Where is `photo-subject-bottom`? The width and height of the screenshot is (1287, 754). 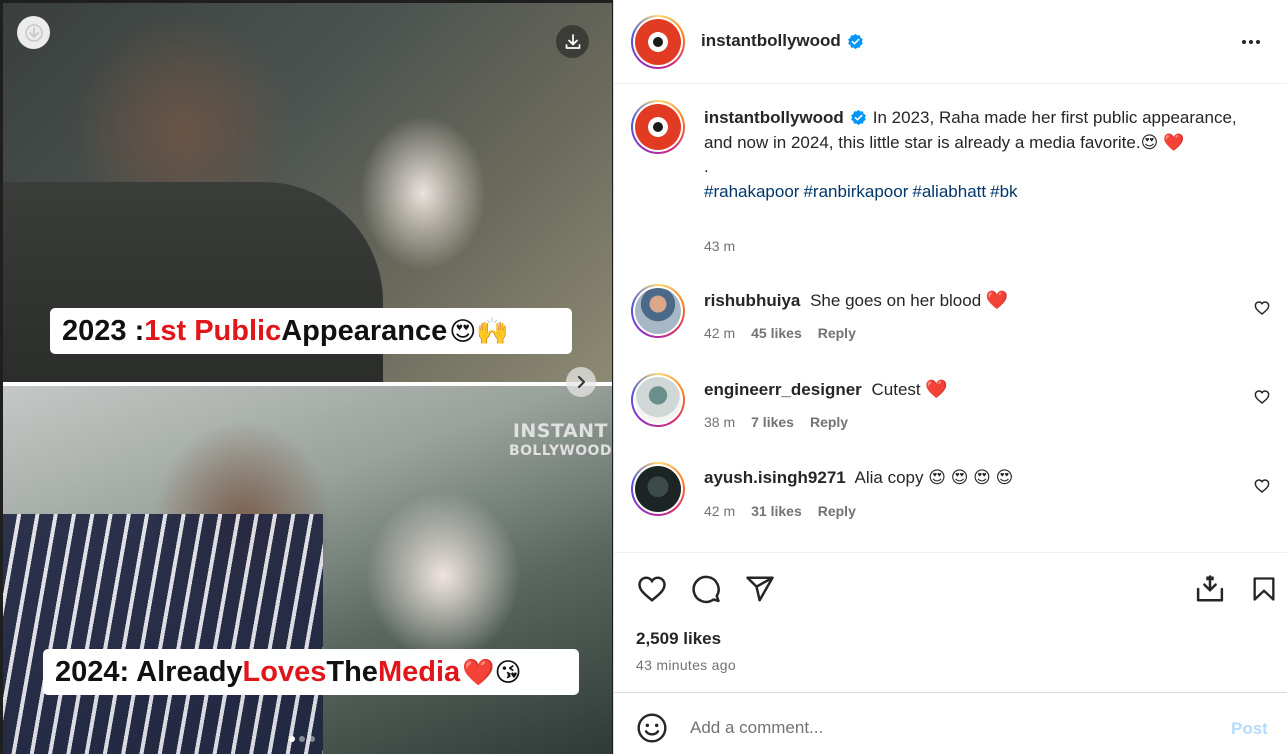
photo-subject-bottom is located at coordinates (163, 634).